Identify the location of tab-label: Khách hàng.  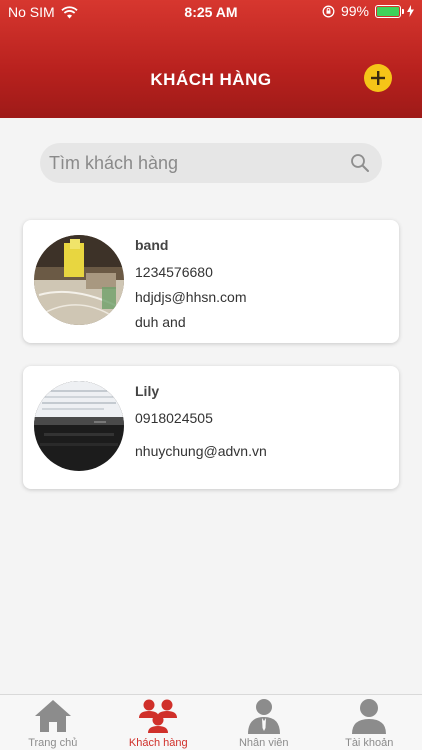
(158, 743).